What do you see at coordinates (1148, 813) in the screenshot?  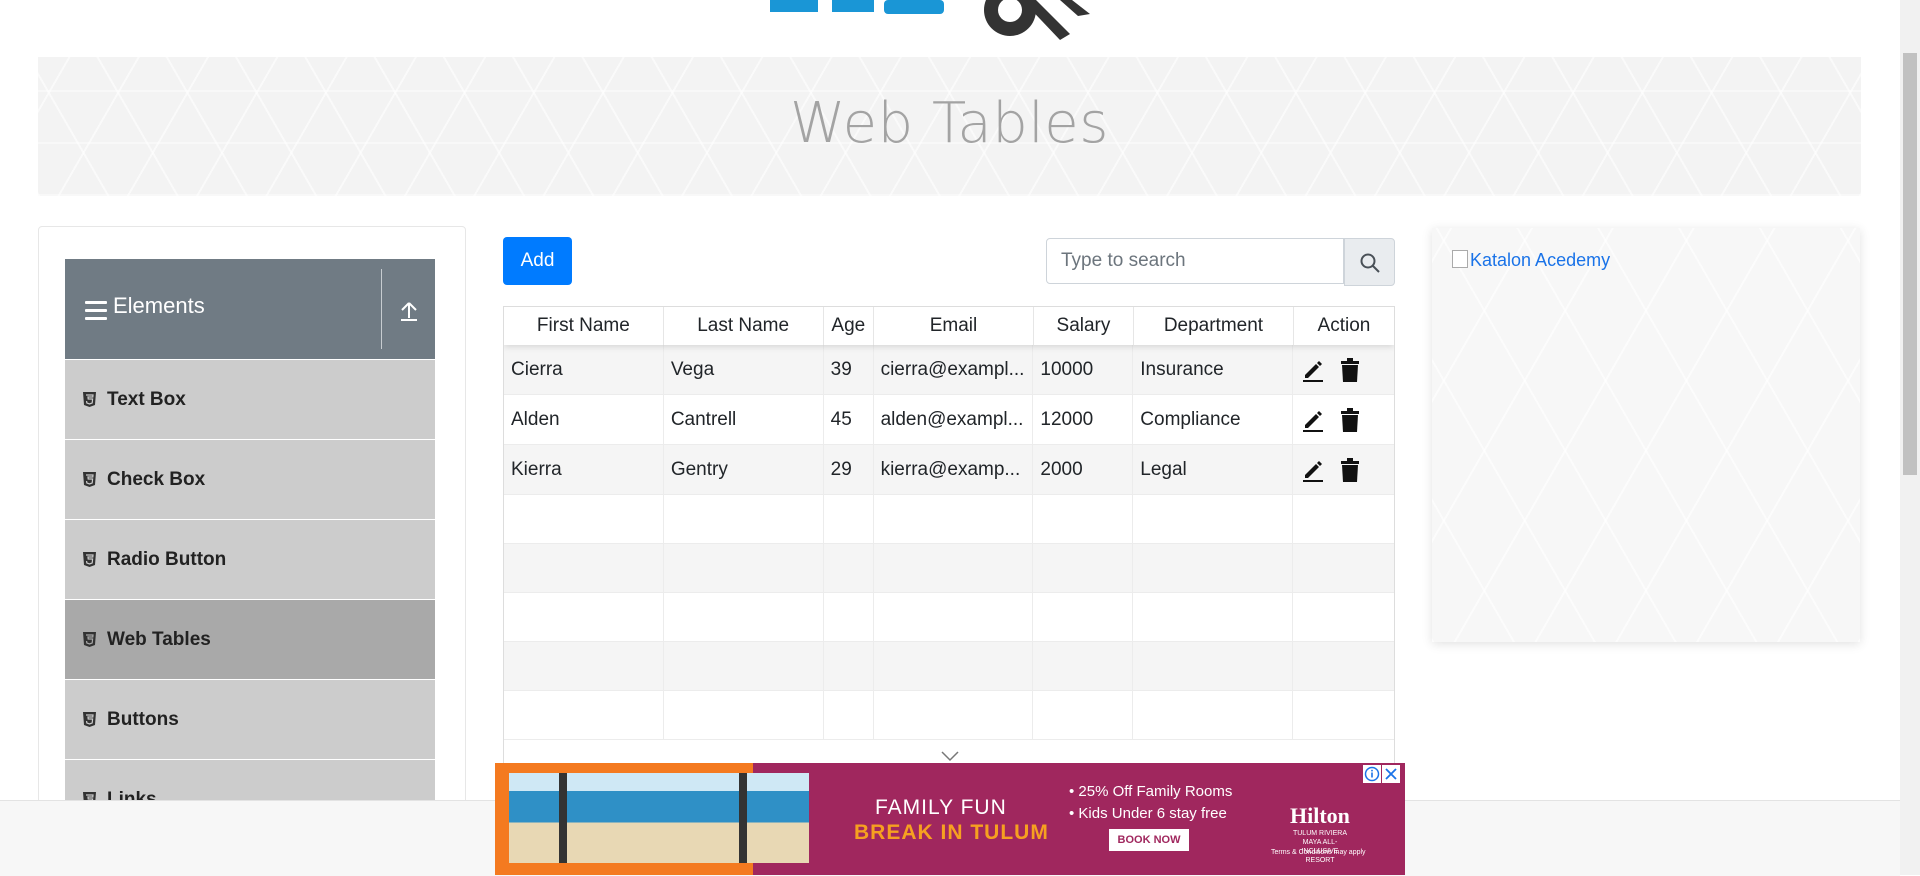 I see `ad-bullet: • Kids Under 6 stay free` at bounding box center [1148, 813].